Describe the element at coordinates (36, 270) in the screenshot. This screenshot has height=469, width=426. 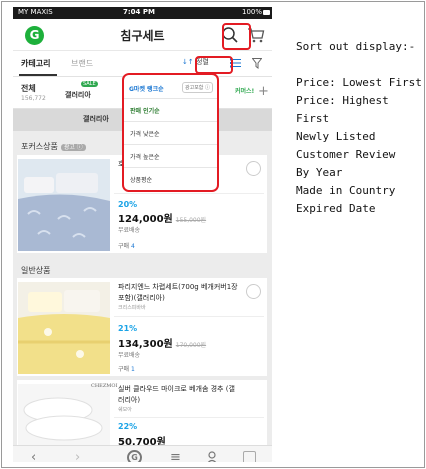
I see `general-section-title: 일반상품` at that location.